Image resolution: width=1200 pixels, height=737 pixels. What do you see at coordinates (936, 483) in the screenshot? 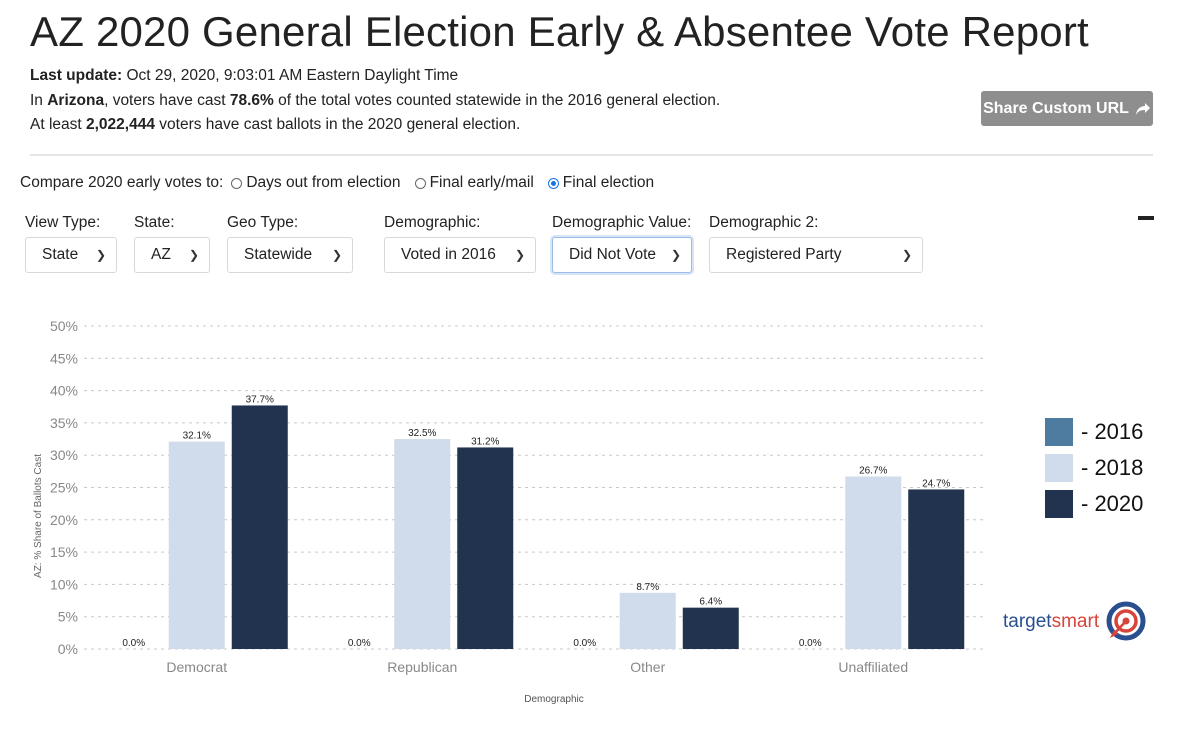
I see `data-label: 24.7%` at bounding box center [936, 483].